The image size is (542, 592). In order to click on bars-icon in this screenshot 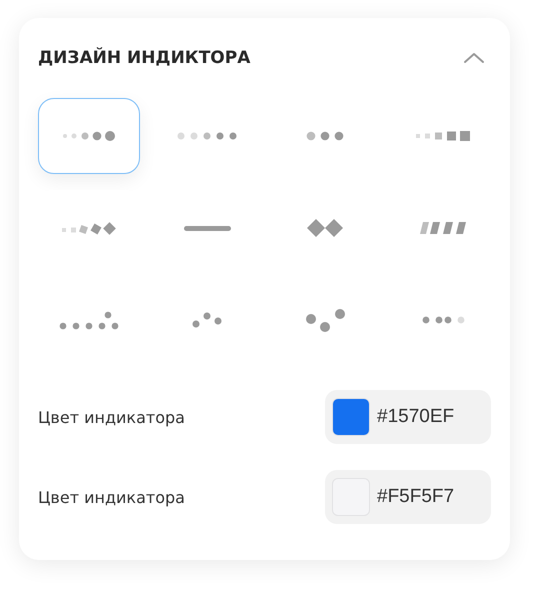, I will do `click(443, 228)`.